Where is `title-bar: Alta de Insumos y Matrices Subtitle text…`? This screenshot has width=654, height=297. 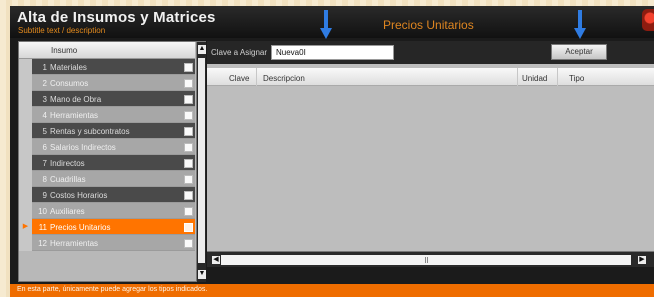 title-bar: Alta de Insumos y Matrices Subtitle text… is located at coordinates (332, 22).